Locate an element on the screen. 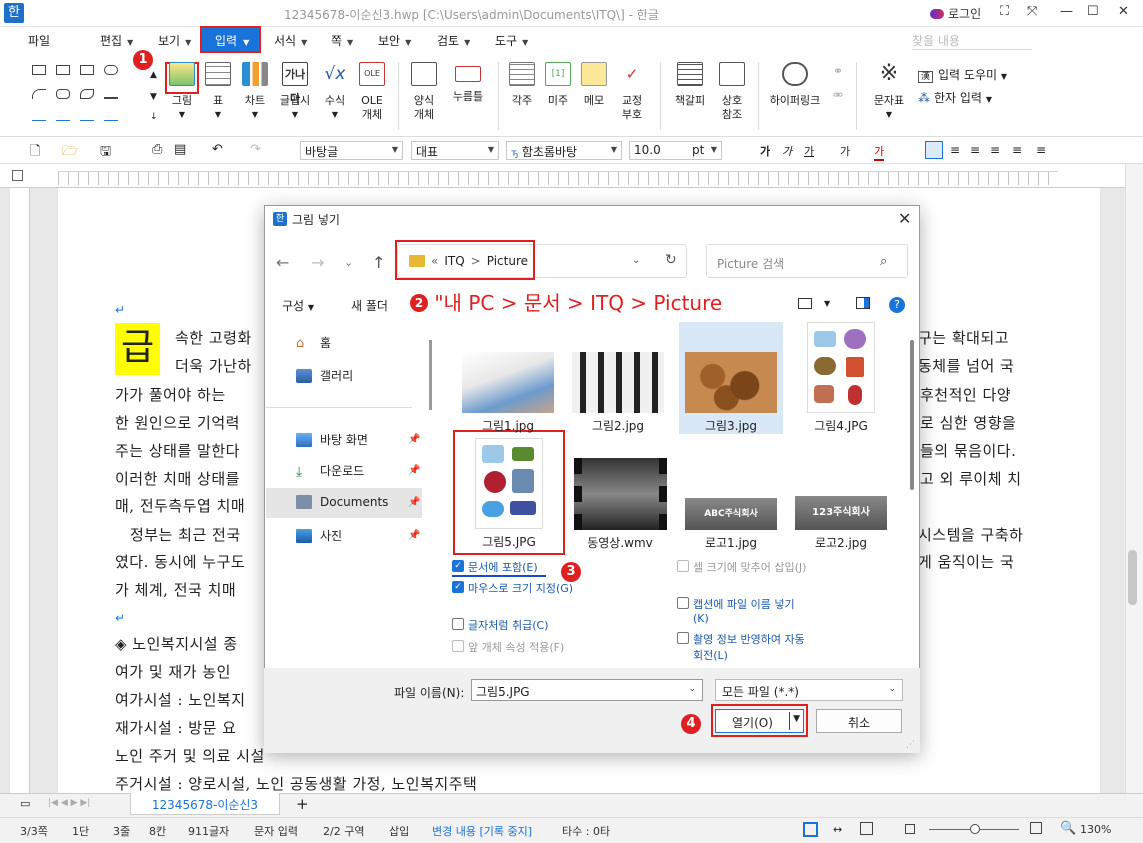 Image resolution: width=1143 pixels, height=843 pixels. tab-nav-arrows: |◀ ◀ ▶ ▶| is located at coordinates (69, 803).